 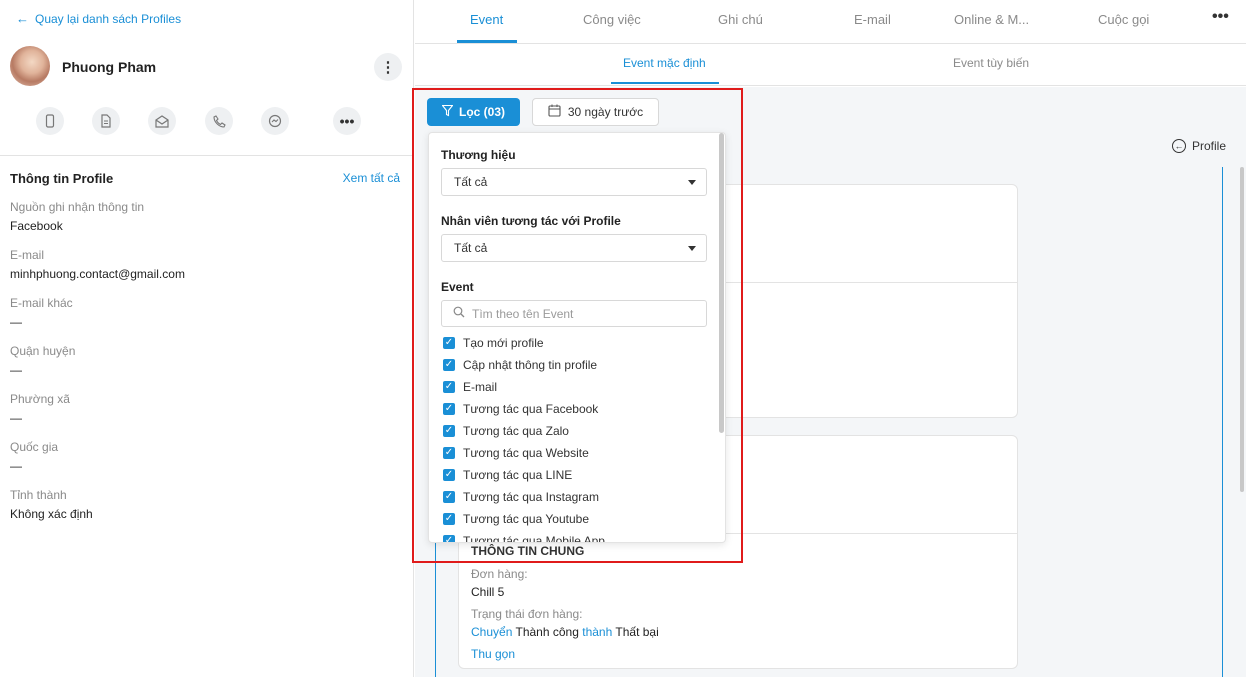 I want to click on event-checkbox-item: ✓ Tương tác qua Website, so click(x=516, y=453).